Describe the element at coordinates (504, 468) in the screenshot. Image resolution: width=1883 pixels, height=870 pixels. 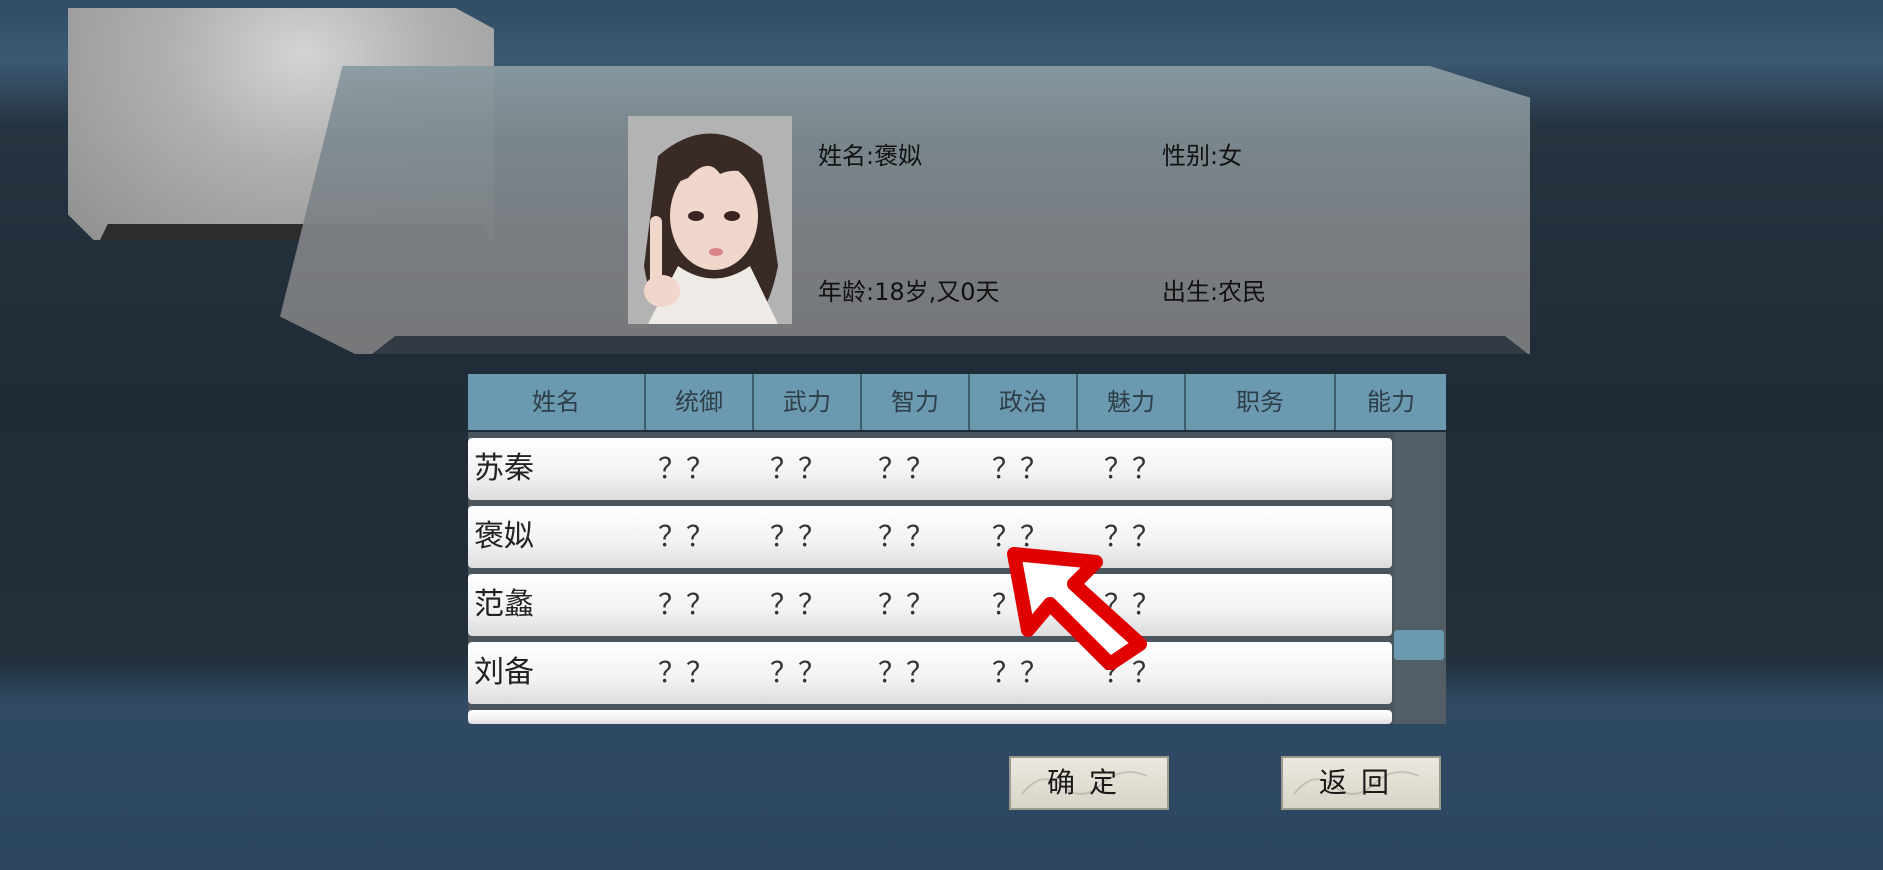
I see `row-name: 苏秦` at that location.